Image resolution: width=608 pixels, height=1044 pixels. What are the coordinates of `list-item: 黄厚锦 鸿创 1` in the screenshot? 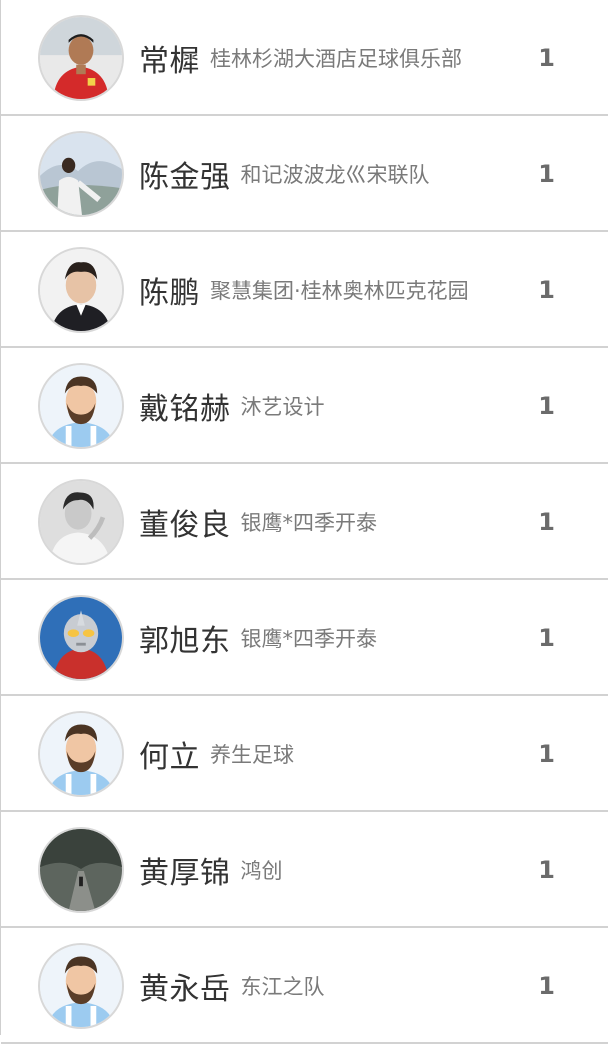 It's located at (304, 870).